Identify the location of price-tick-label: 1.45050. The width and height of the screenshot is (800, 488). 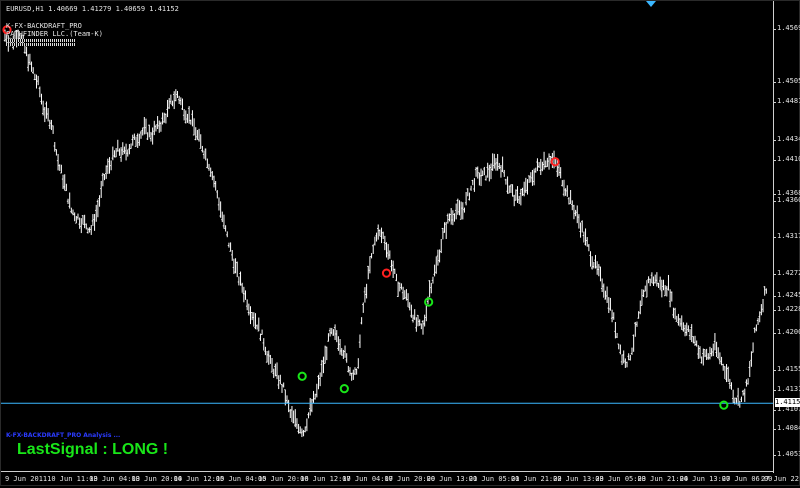
(788, 80).